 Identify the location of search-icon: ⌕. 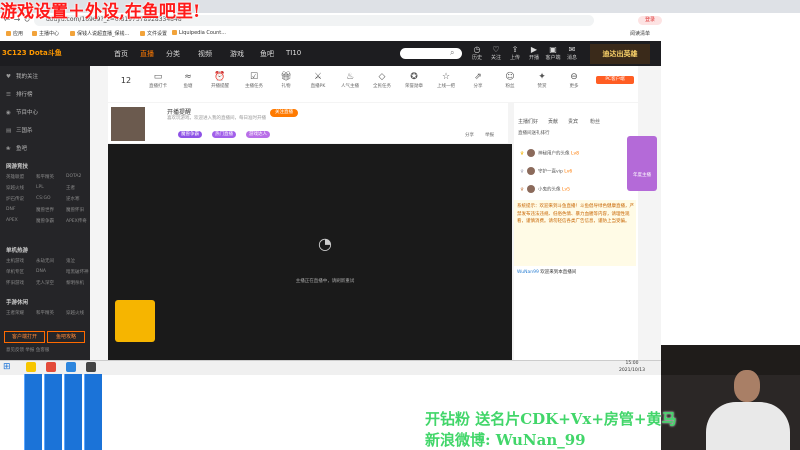
(452, 53).